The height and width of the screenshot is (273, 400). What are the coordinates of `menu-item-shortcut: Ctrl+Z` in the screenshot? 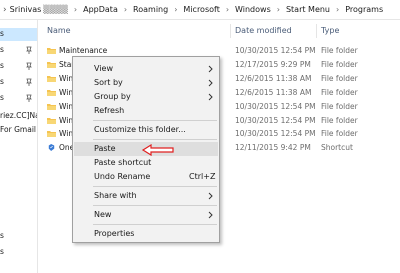 It's located at (202, 176).